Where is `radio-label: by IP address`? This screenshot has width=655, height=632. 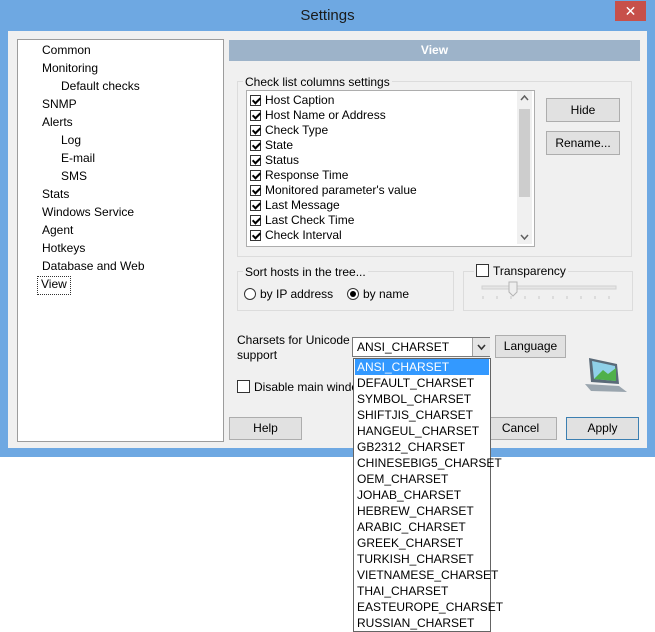 radio-label: by IP address is located at coordinates (297, 294).